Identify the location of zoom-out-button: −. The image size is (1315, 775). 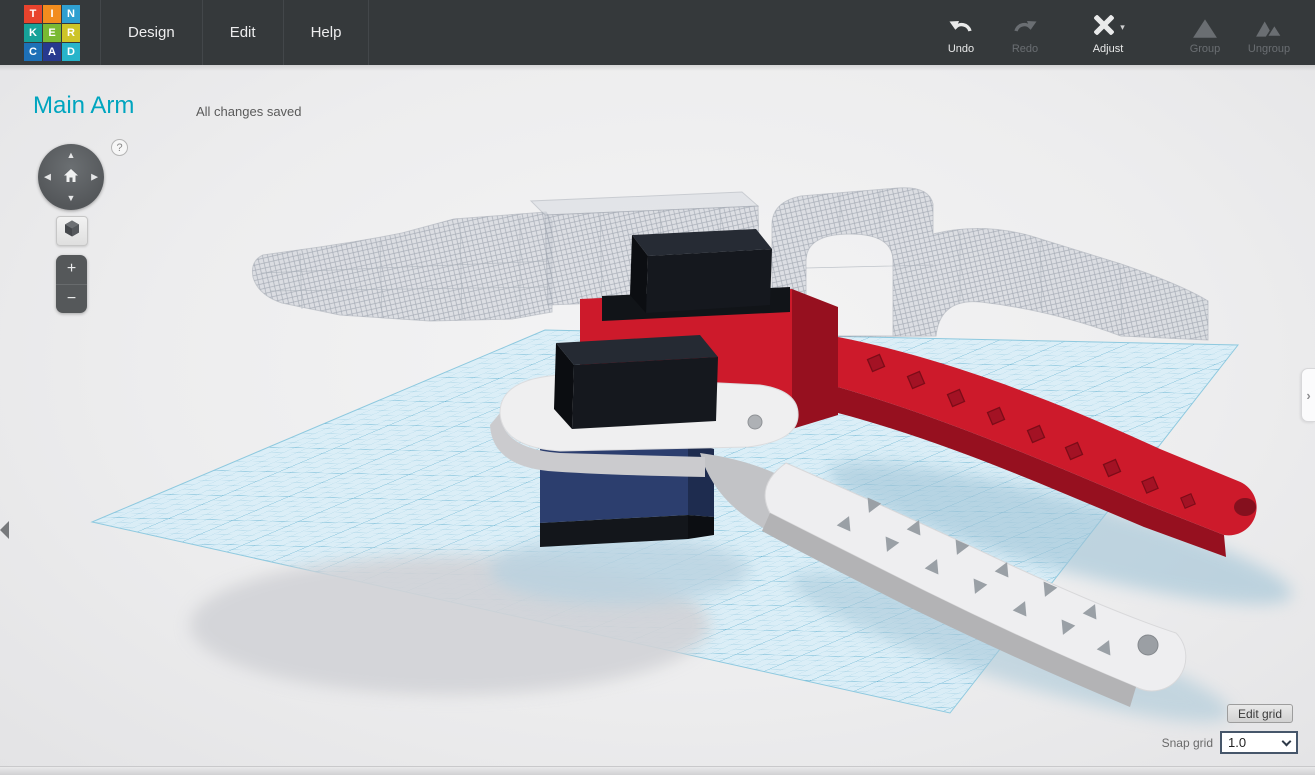
(71, 299).